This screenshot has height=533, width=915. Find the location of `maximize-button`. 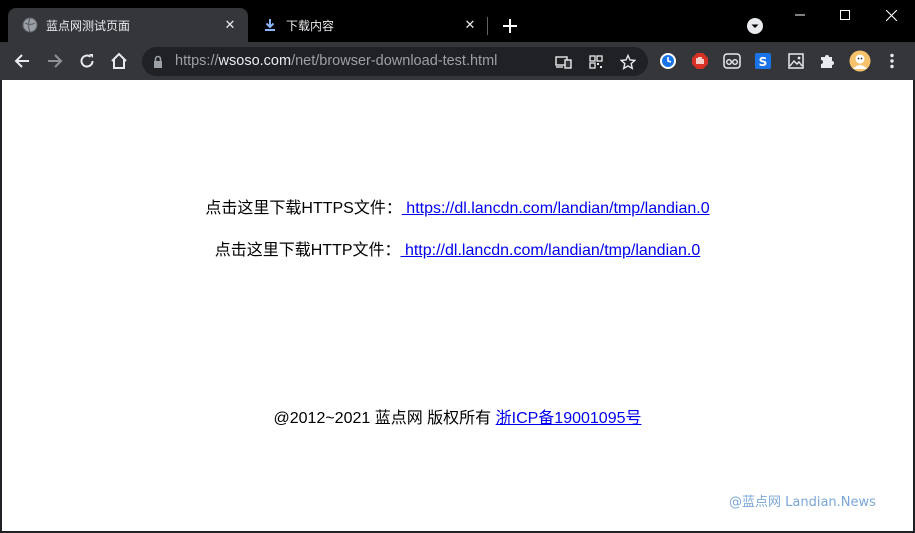

maximize-button is located at coordinates (845, 15).